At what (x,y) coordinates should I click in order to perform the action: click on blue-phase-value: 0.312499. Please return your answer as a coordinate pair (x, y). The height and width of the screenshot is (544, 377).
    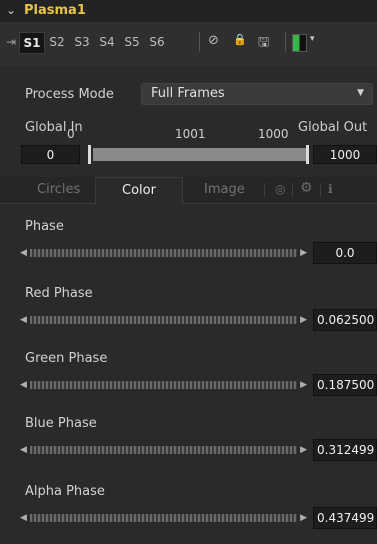
    Looking at the image, I should click on (346, 450).